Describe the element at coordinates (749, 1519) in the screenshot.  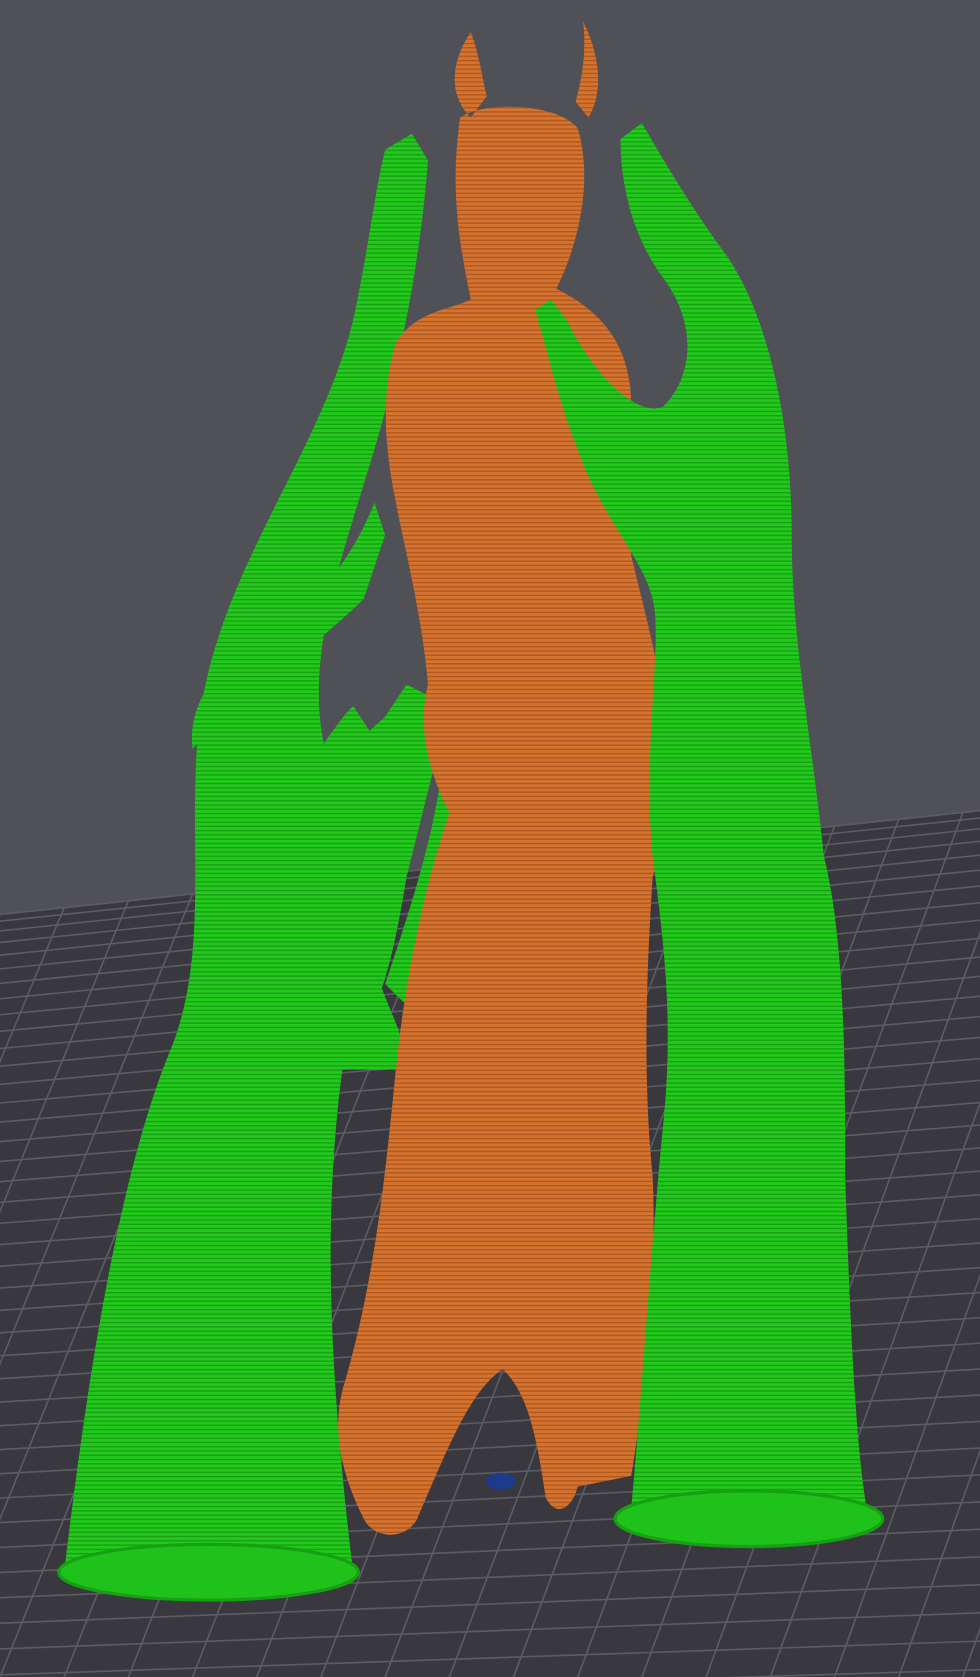
I see `support-right-base` at that location.